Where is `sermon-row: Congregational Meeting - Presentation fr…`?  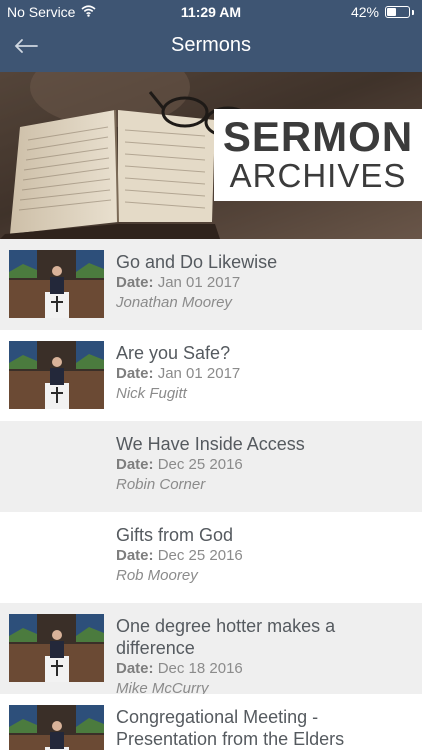 sermon-row: Congregational Meeting - Presentation fr… is located at coordinates (211, 722).